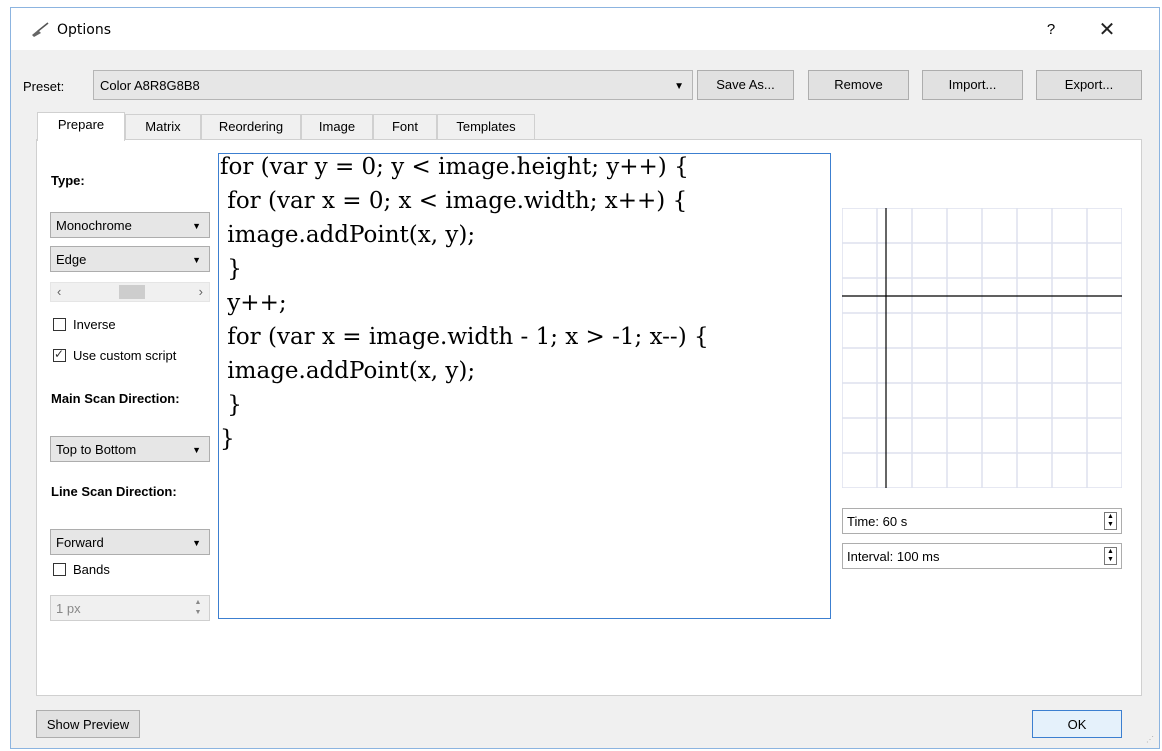 The width and height of the screenshot is (1162, 751). What do you see at coordinates (877, 521) in the screenshot?
I see `time-value: Time: 60 s` at bounding box center [877, 521].